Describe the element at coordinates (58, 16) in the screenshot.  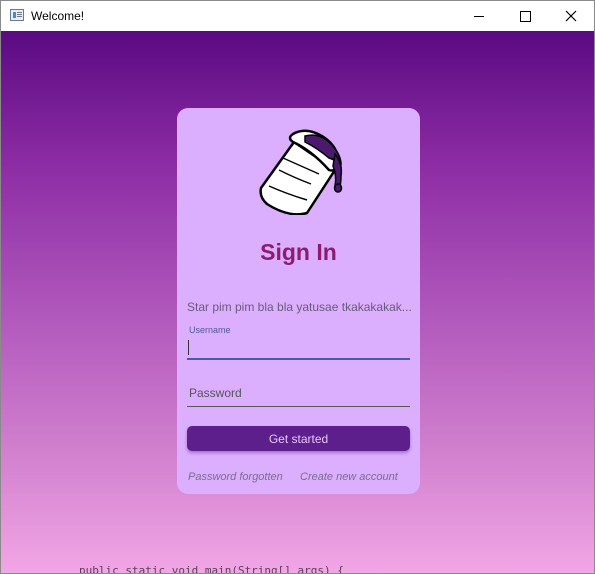
I see `window-title: Welcome!` at that location.